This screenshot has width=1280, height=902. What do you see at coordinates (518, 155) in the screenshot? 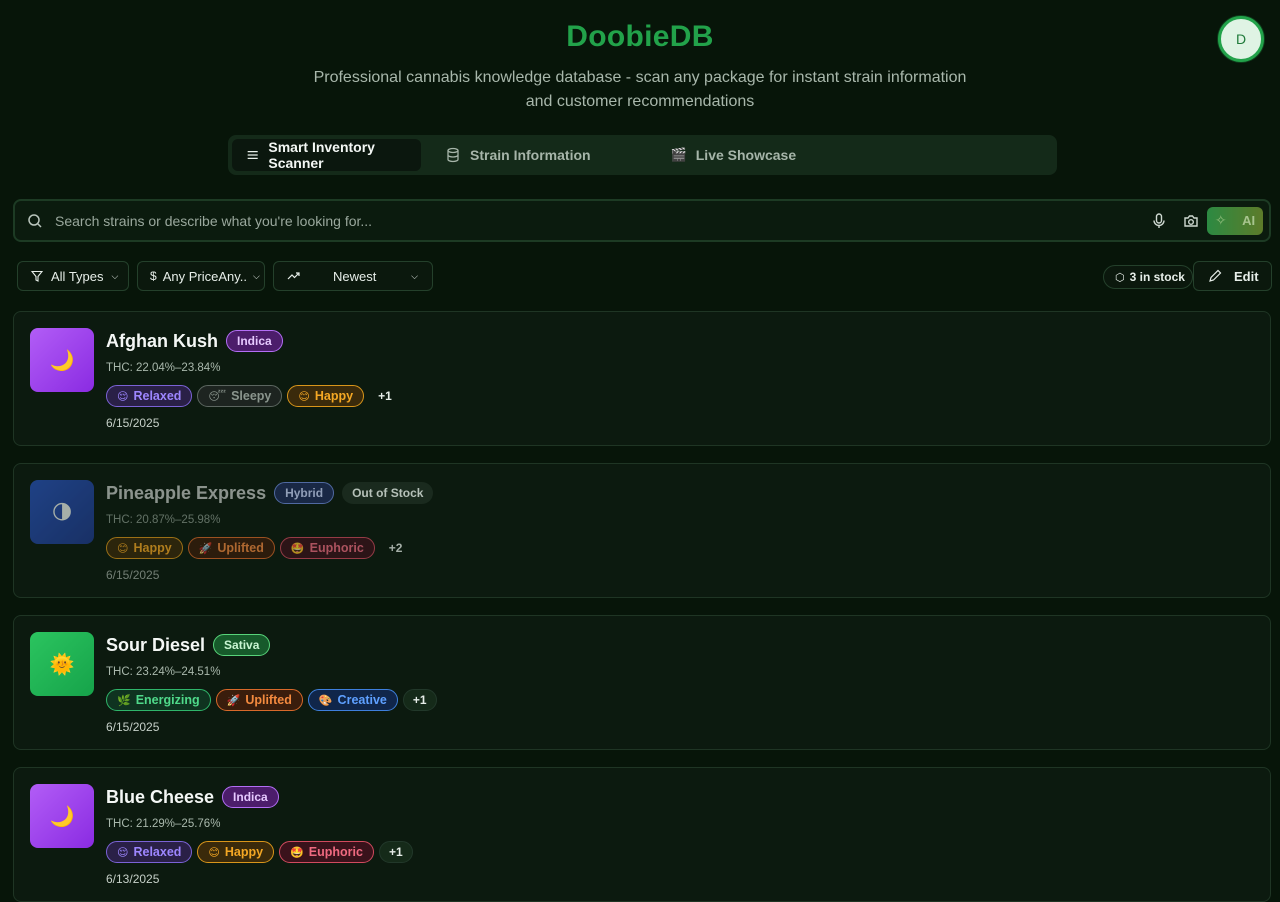
I see `tab-strain-information: Strain Information` at bounding box center [518, 155].